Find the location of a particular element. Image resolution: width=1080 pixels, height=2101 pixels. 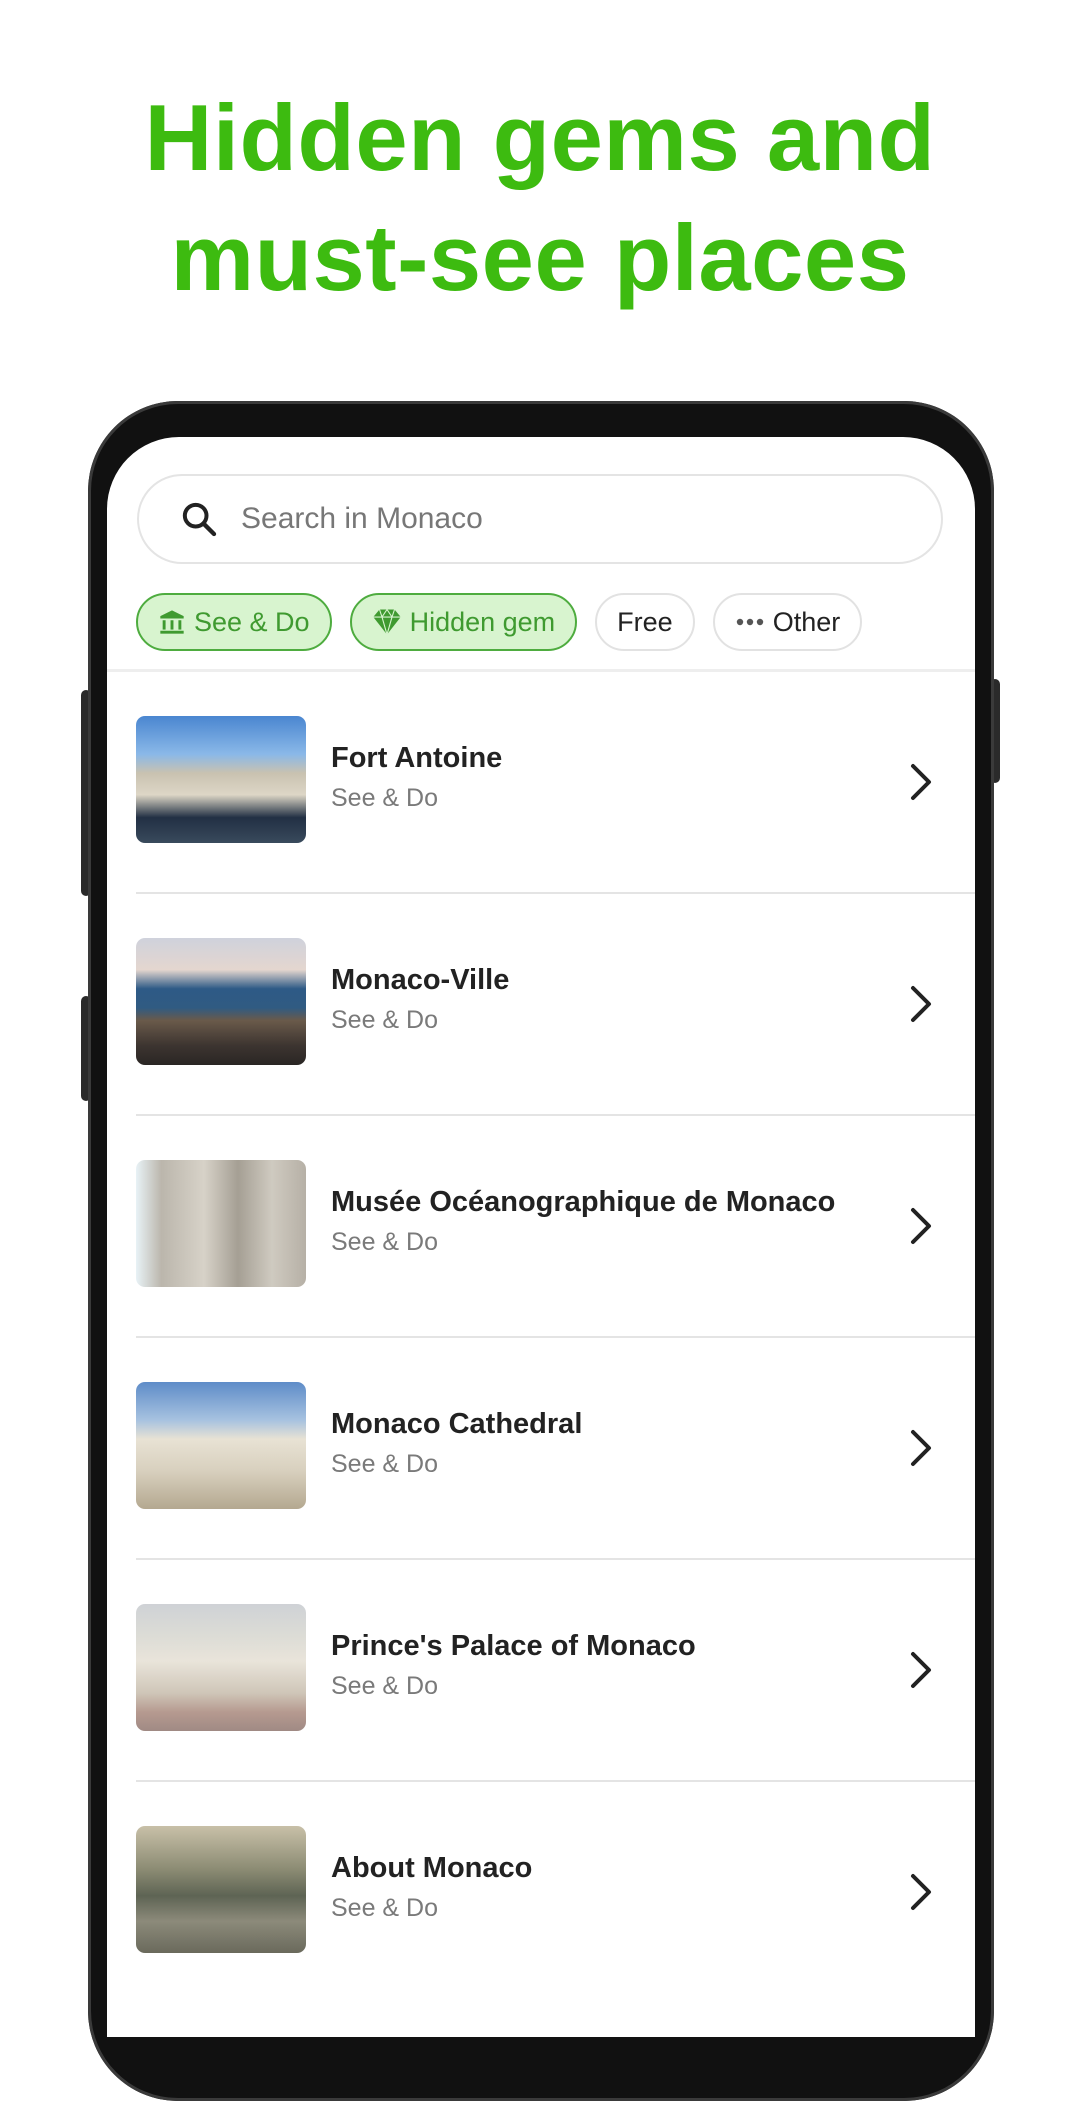

list-item: Fort Antoine See & Do is located at coordinates (541, 783).